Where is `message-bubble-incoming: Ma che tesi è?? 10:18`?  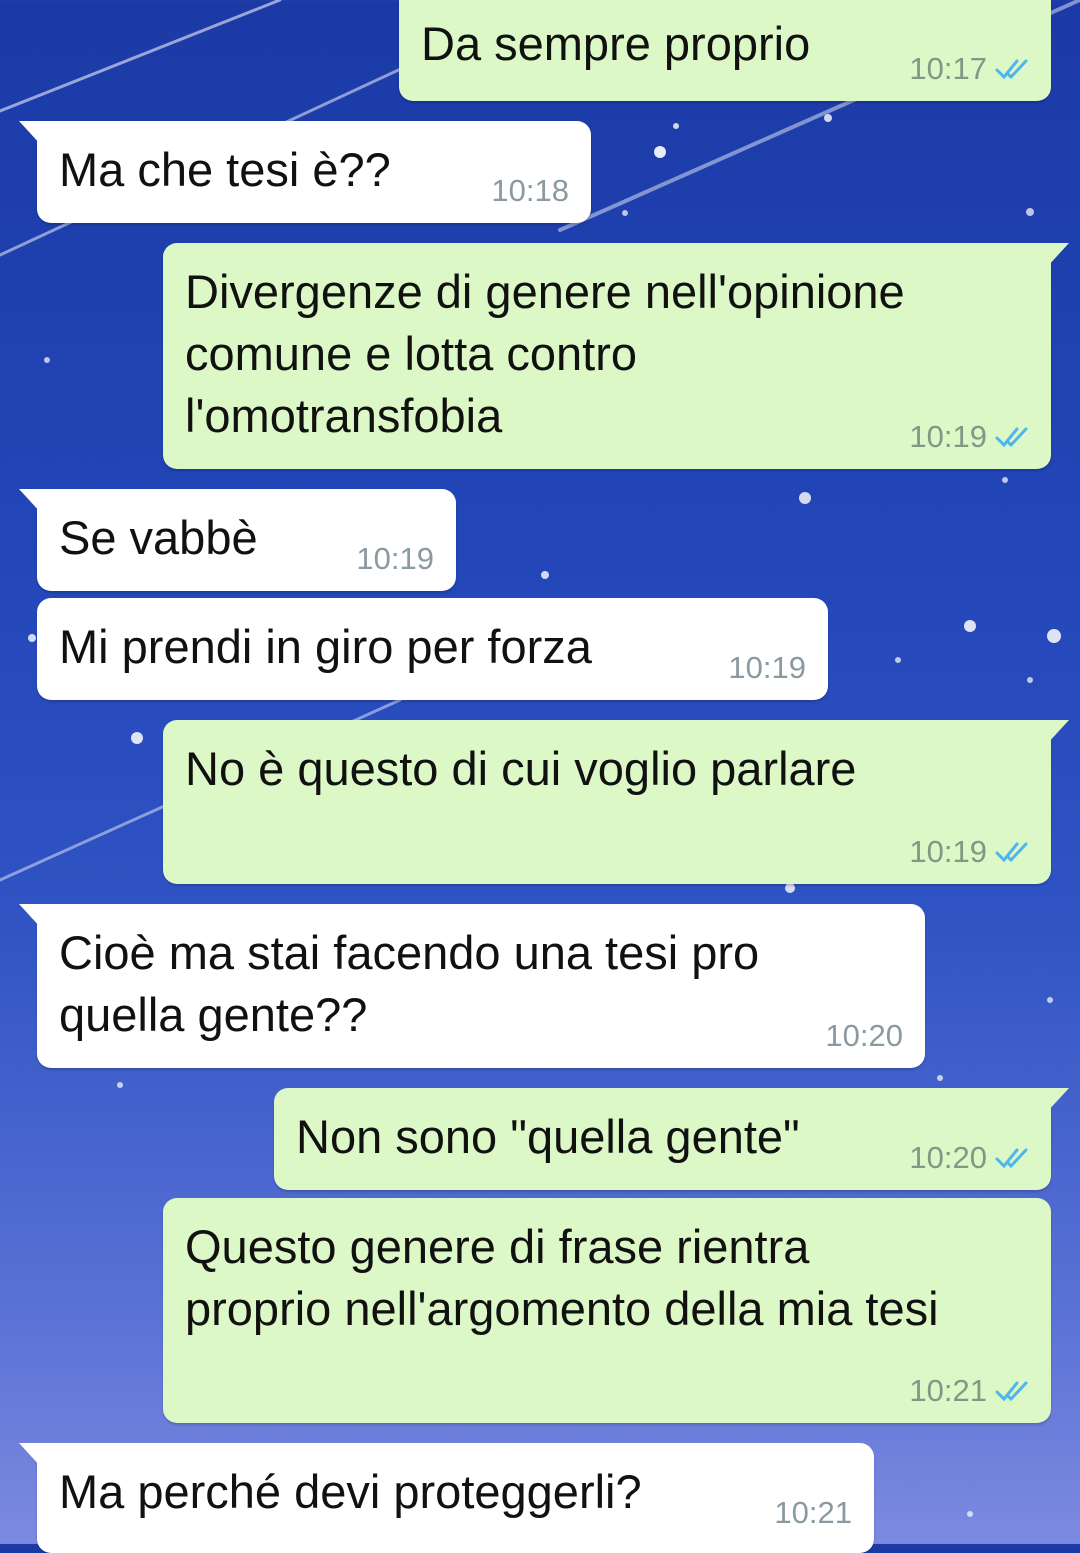 message-bubble-incoming: Ma che tesi è?? 10:18 is located at coordinates (305, 172).